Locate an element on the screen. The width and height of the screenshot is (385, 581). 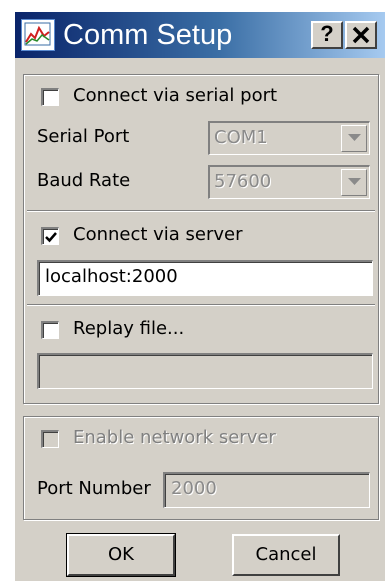
network-server-checkbox is located at coordinates (50, 439).